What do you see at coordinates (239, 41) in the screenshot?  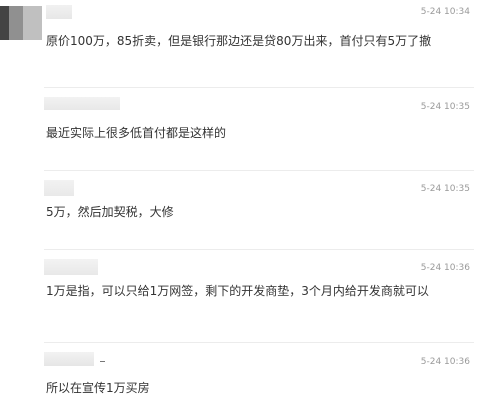 I see `comment-text: 原价100万，85折卖，但是银行那边还是贷80万出来，首付只有5万了撤` at bounding box center [239, 41].